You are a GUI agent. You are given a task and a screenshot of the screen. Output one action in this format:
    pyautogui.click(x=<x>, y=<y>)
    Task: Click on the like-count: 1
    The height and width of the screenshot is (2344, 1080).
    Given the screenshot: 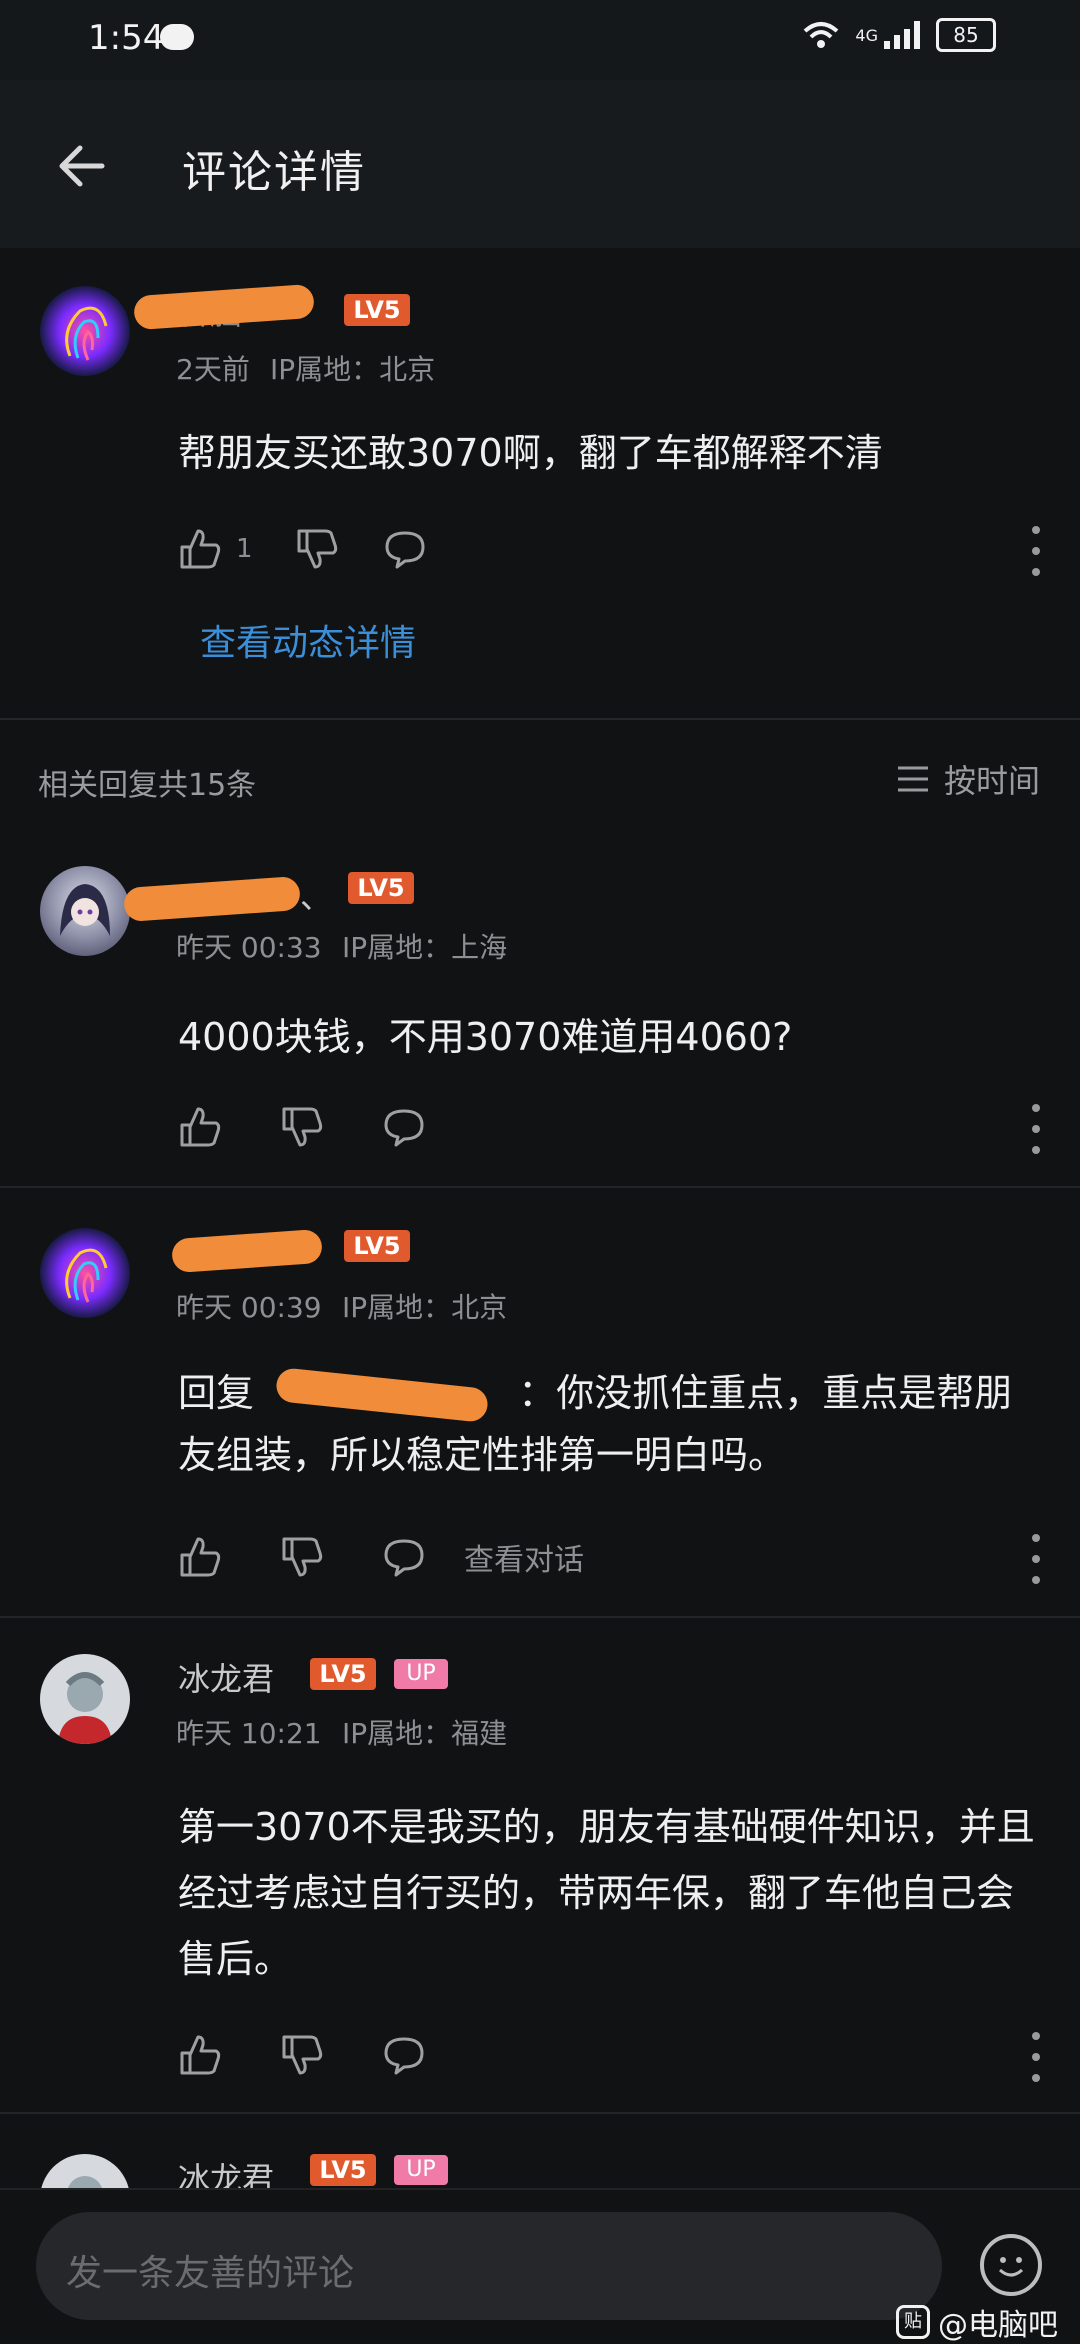 What is the action you would take?
    pyautogui.click(x=244, y=549)
    